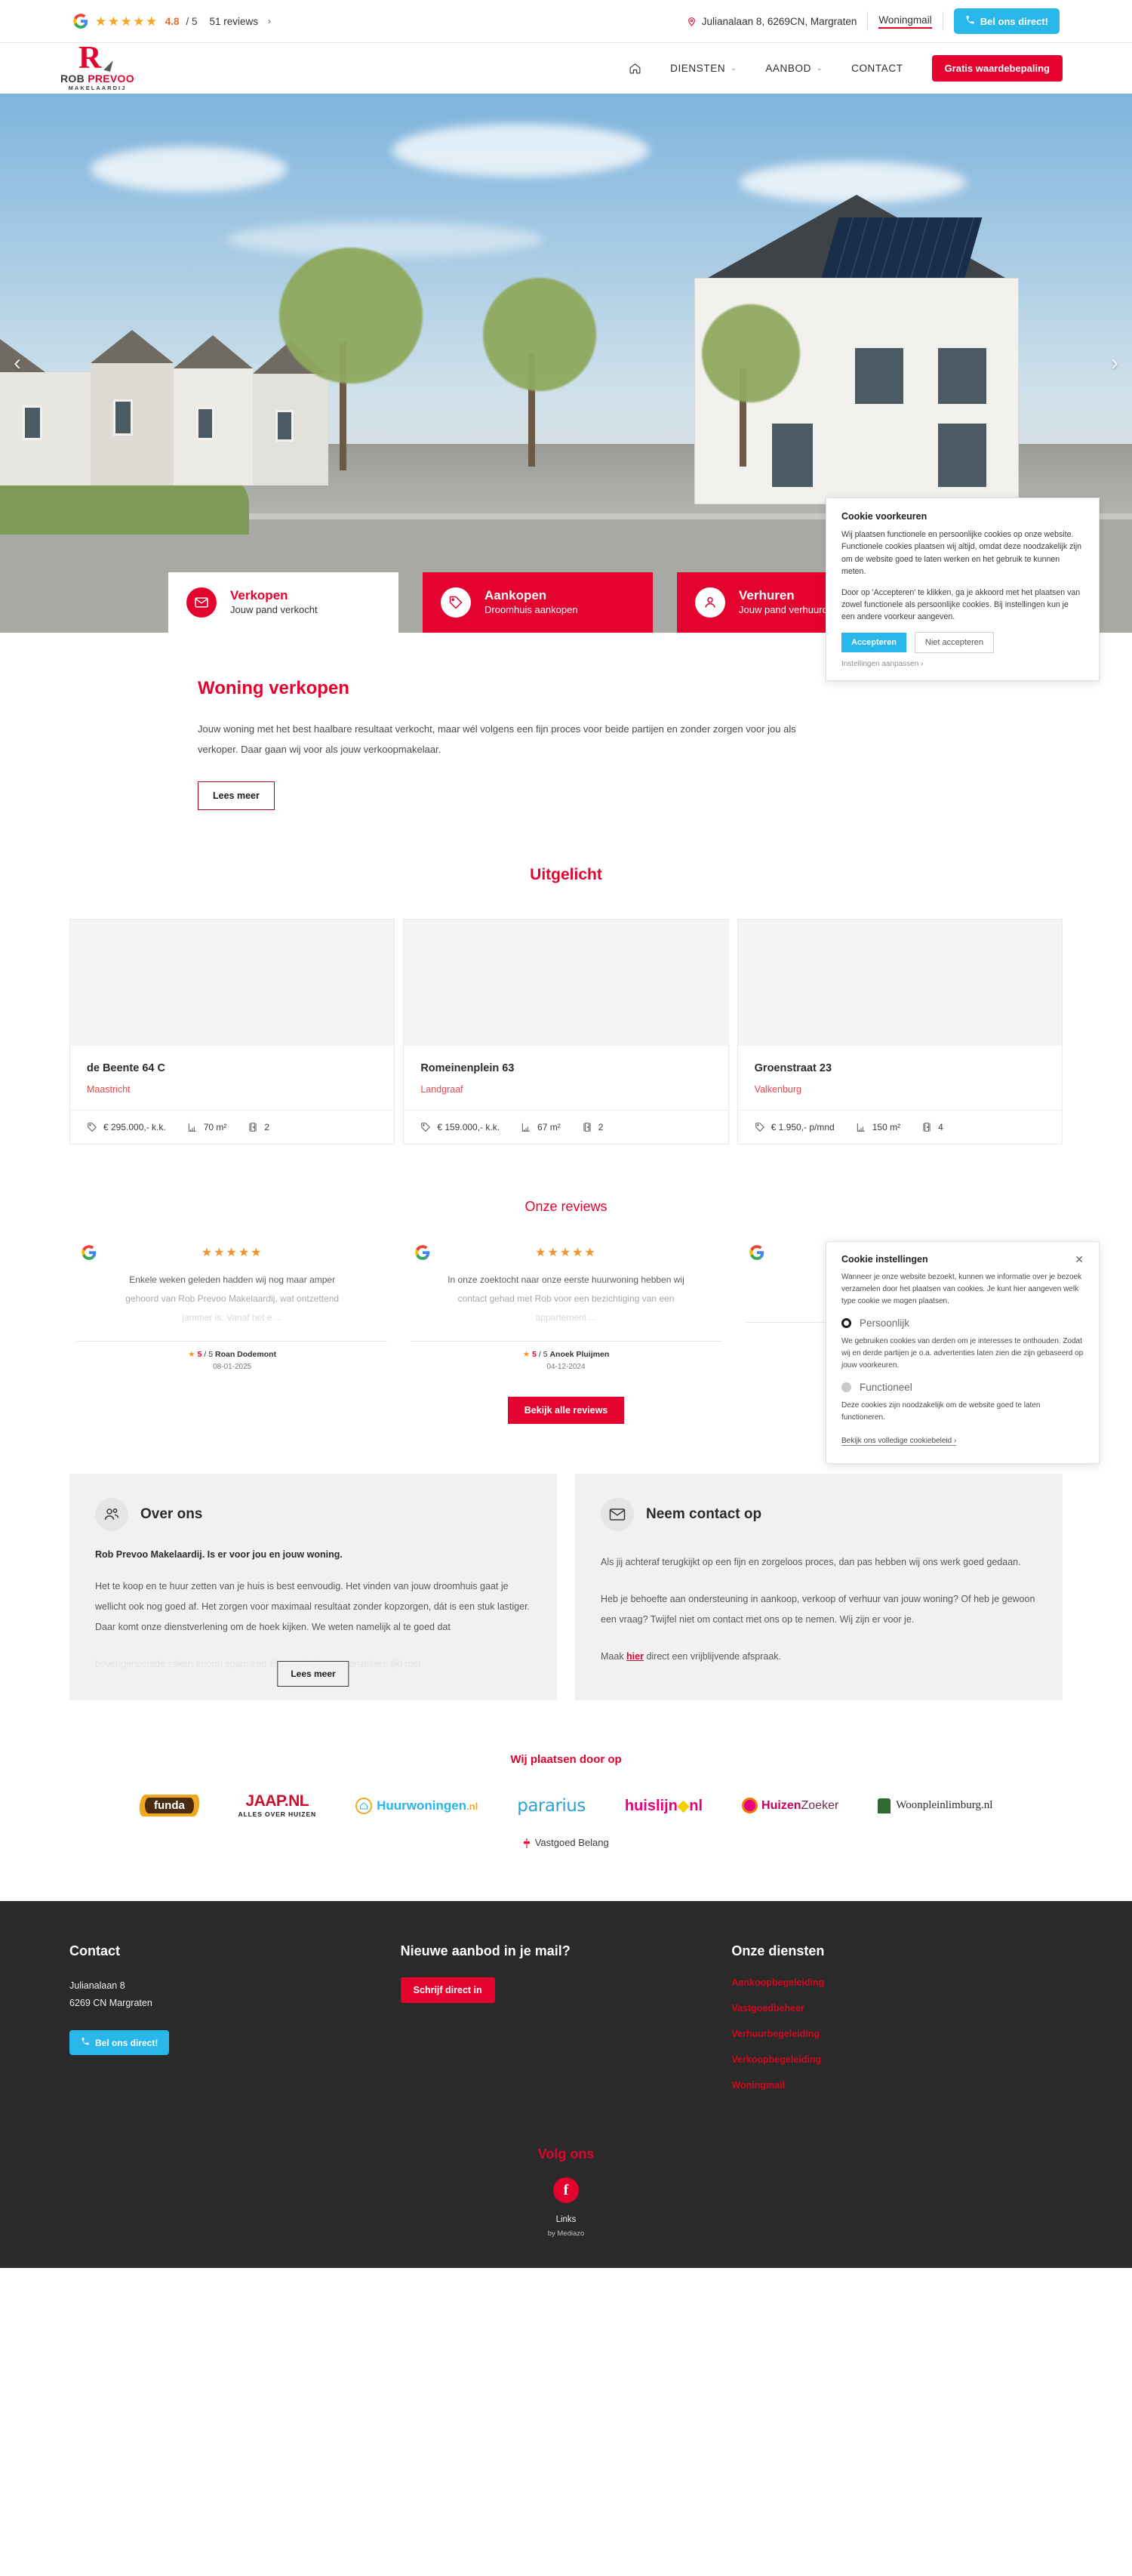 The width and height of the screenshot is (1132, 2576). What do you see at coordinates (1079, 1259) in the screenshot?
I see `close-icon: ✕` at bounding box center [1079, 1259].